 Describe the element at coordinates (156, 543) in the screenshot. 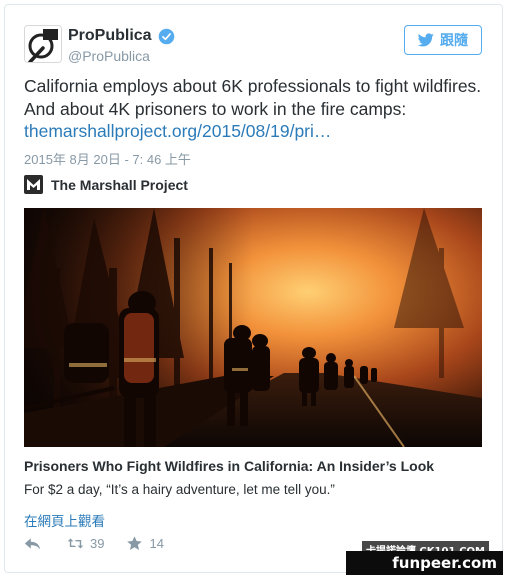

I see `favorite-count: 14` at that location.